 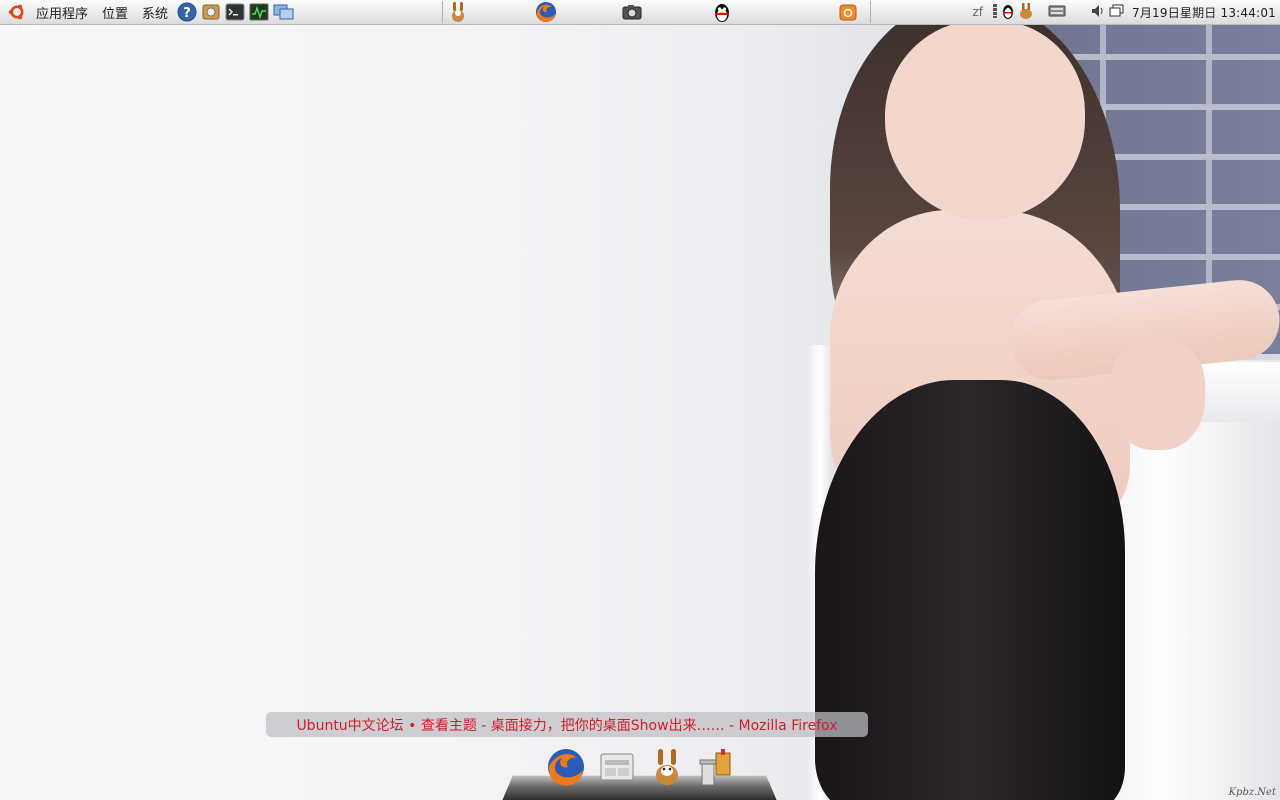 What do you see at coordinates (1252, 792) in the screenshot?
I see `watermark: Kpbz.Net` at bounding box center [1252, 792].